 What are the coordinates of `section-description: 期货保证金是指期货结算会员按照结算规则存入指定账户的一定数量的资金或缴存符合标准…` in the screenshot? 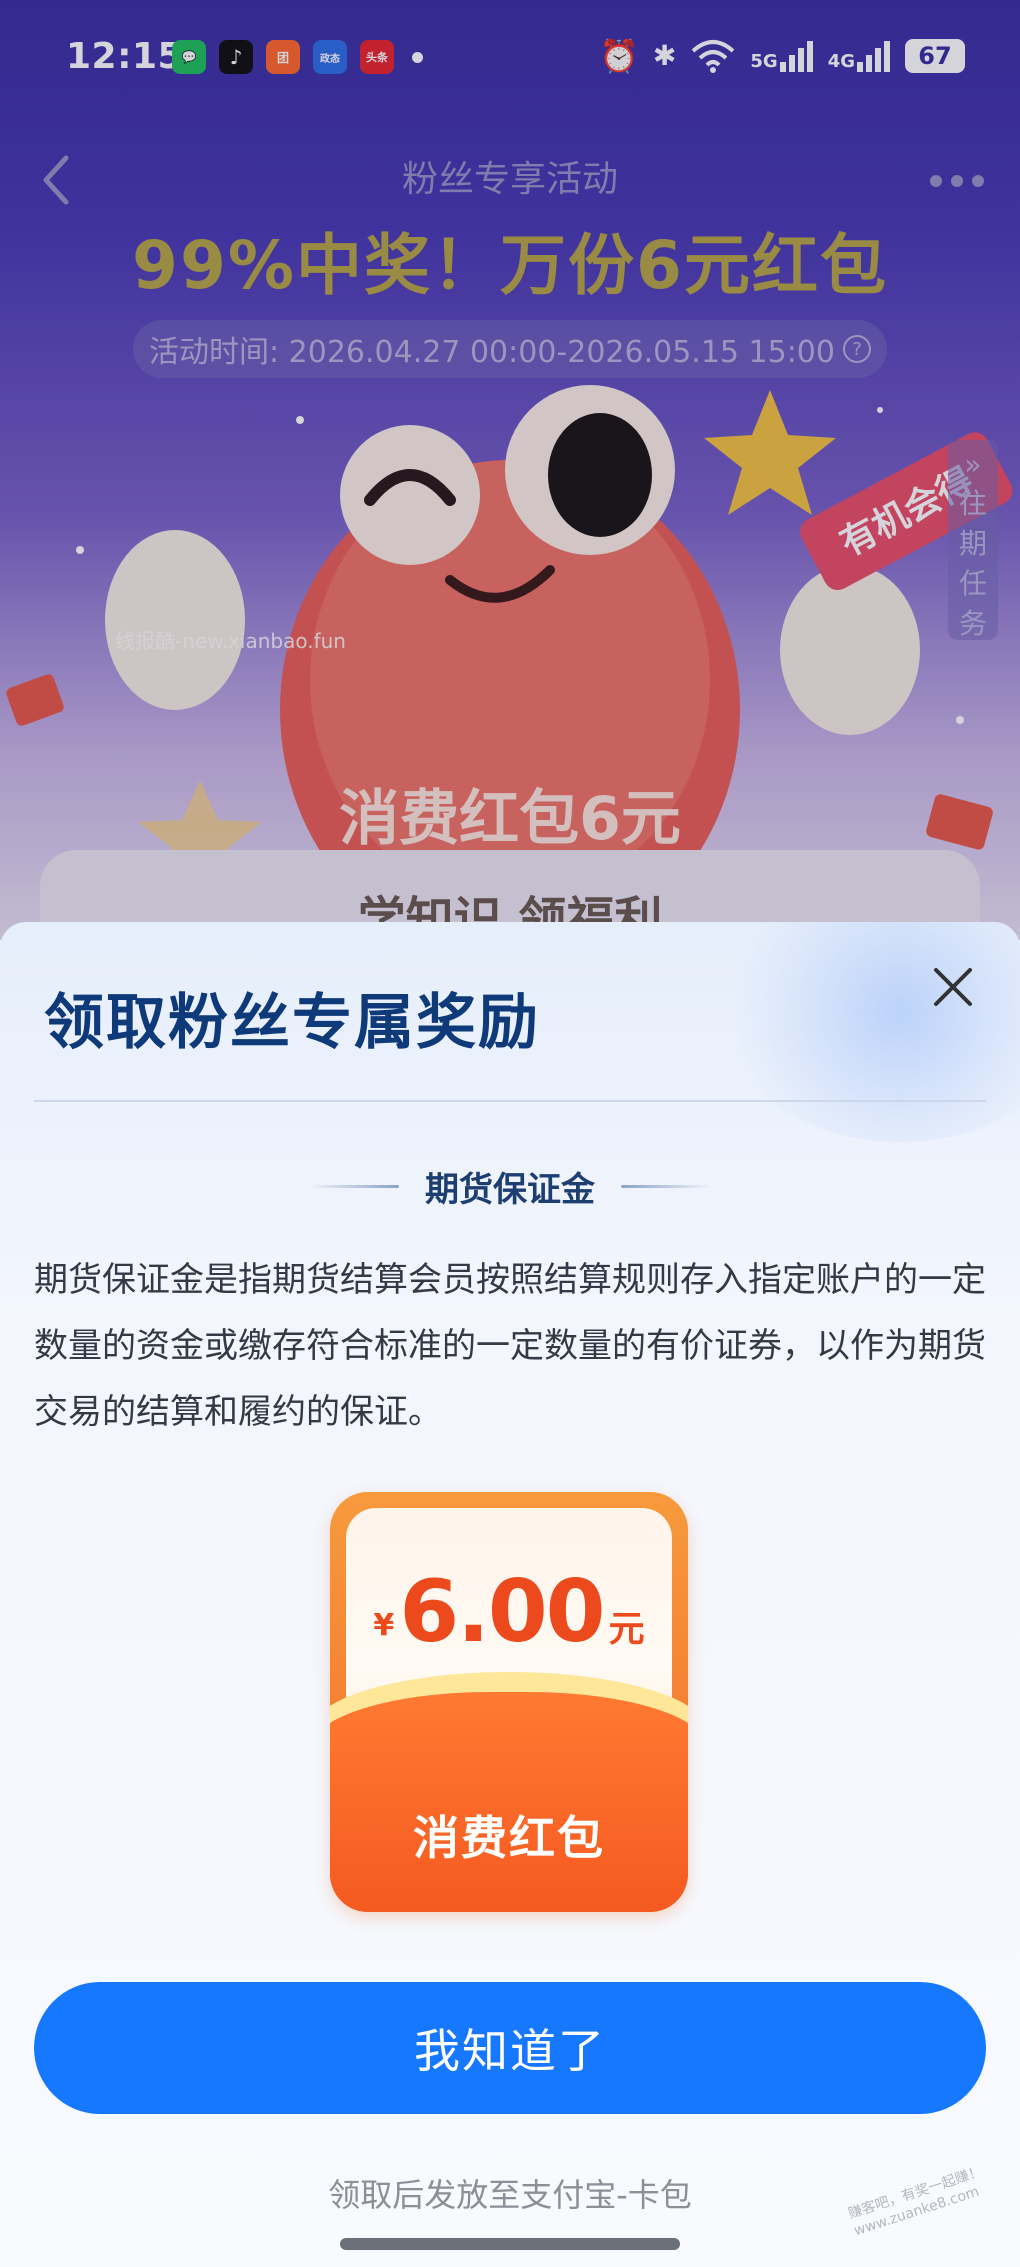 It's located at (510, 1346).